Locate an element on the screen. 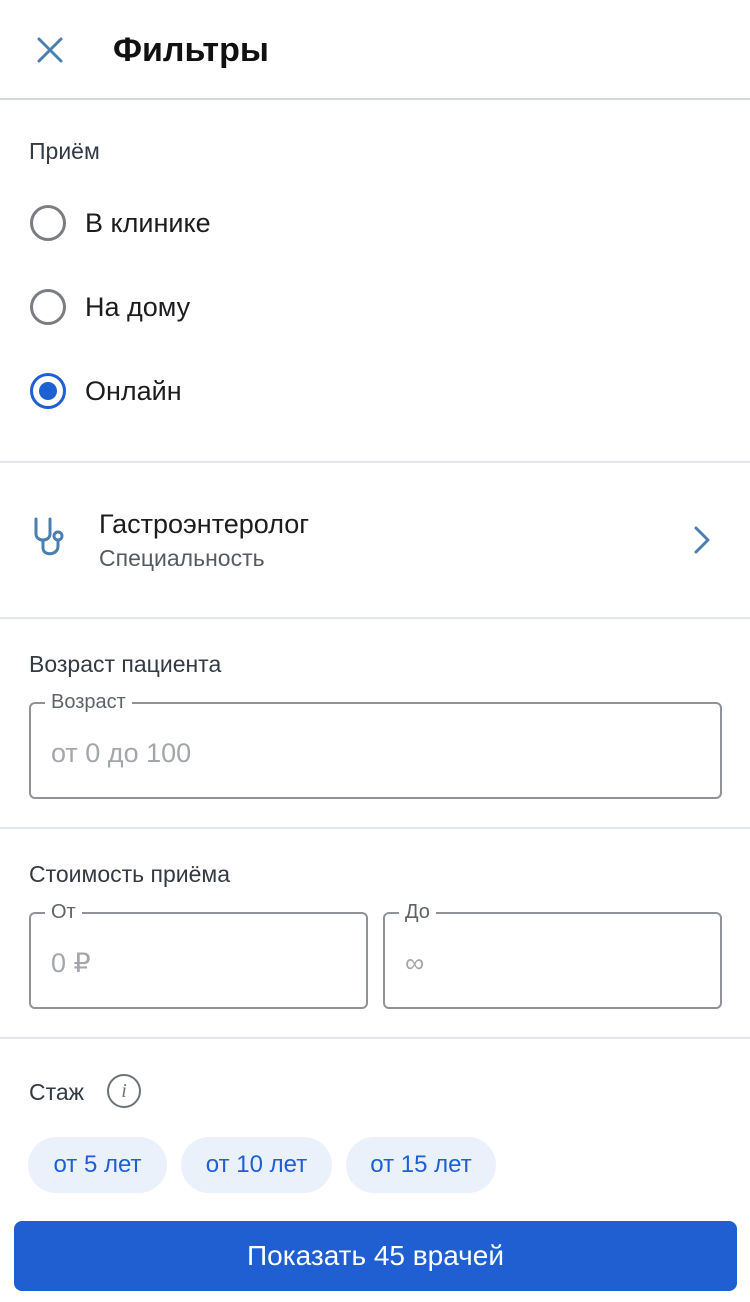  close-icon is located at coordinates (50, 50).